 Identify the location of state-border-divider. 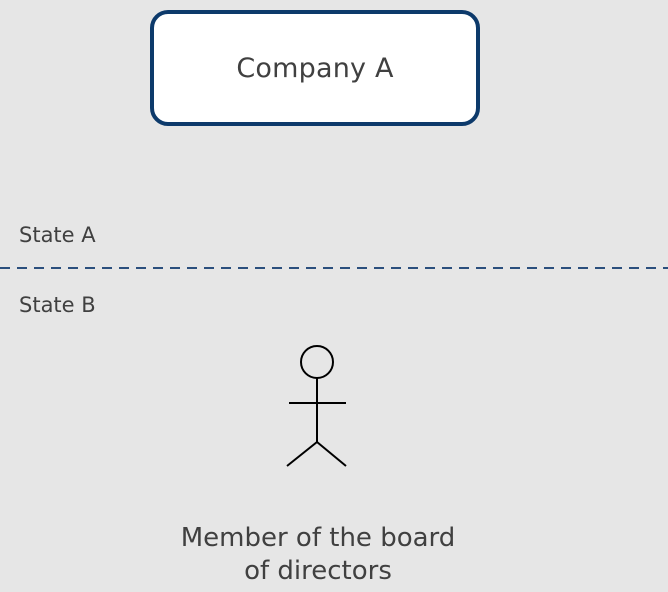
(334, 268).